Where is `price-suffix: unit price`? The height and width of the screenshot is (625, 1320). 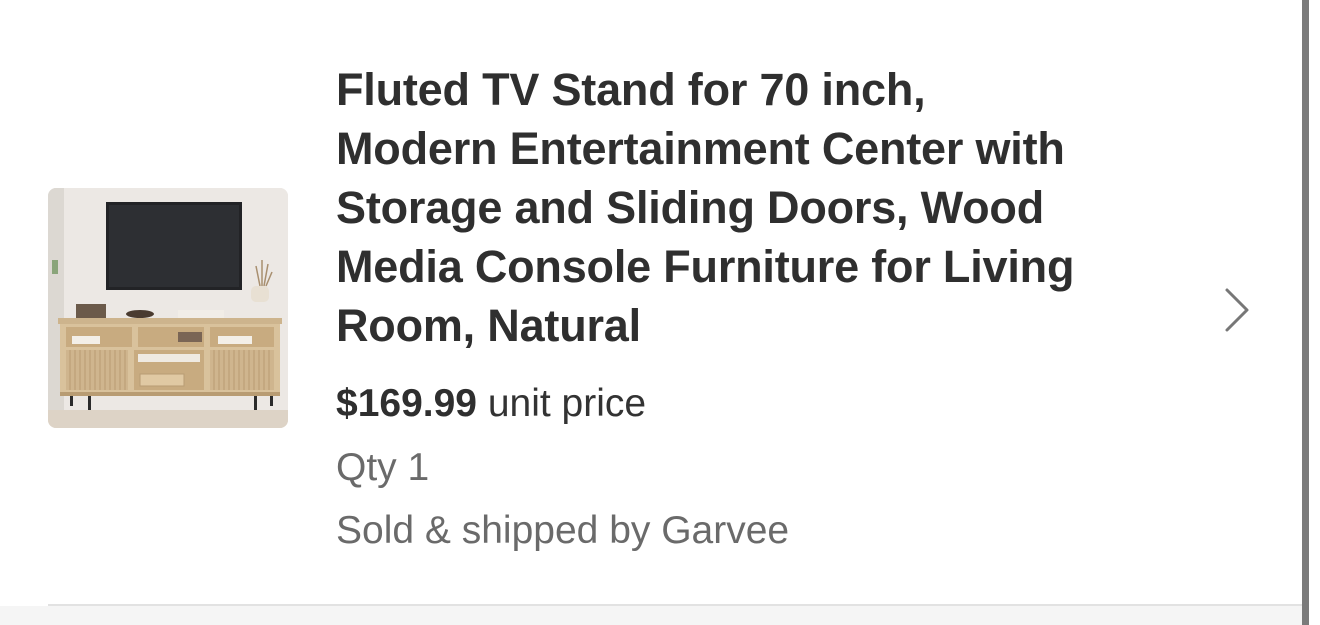 price-suffix: unit price is located at coordinates (561, 403).